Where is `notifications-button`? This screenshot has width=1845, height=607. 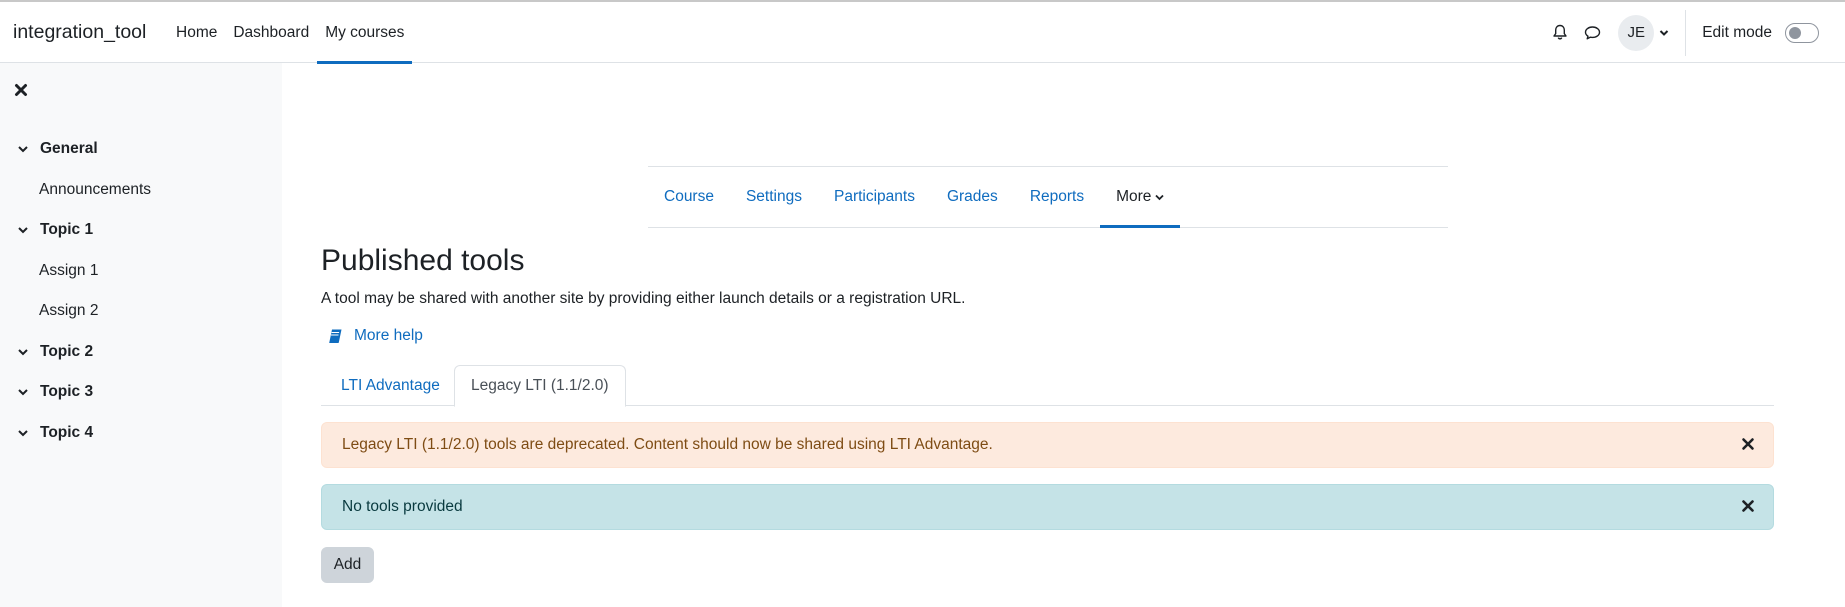 notifications-button is located at coordinates (1560, 33).